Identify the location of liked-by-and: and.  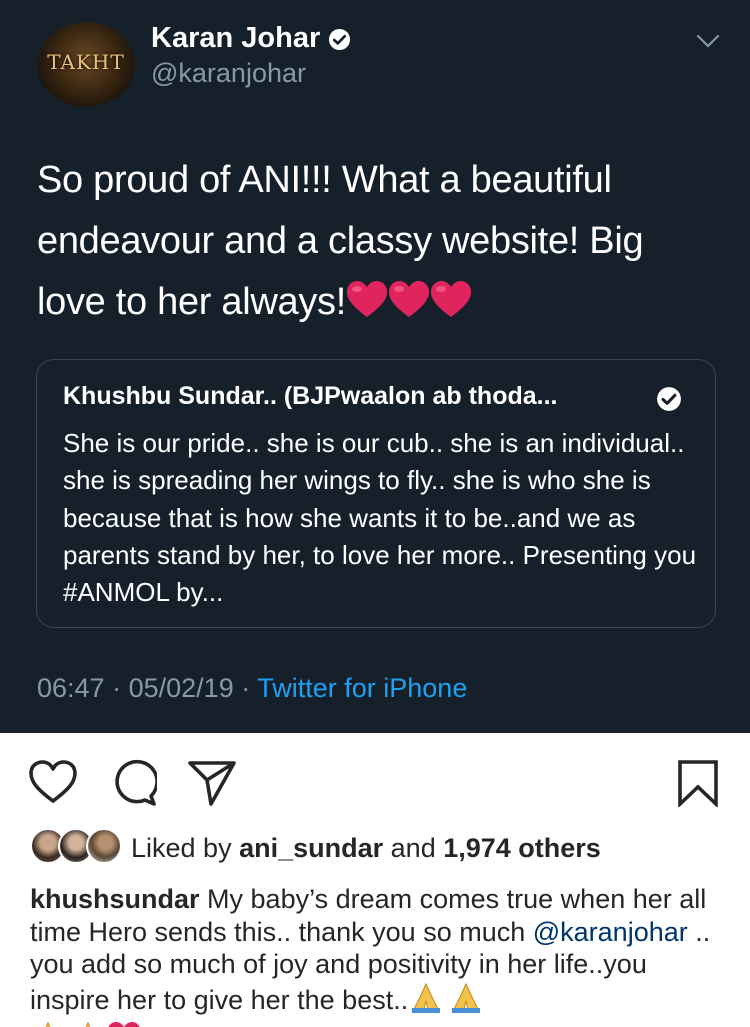
(413, 848).